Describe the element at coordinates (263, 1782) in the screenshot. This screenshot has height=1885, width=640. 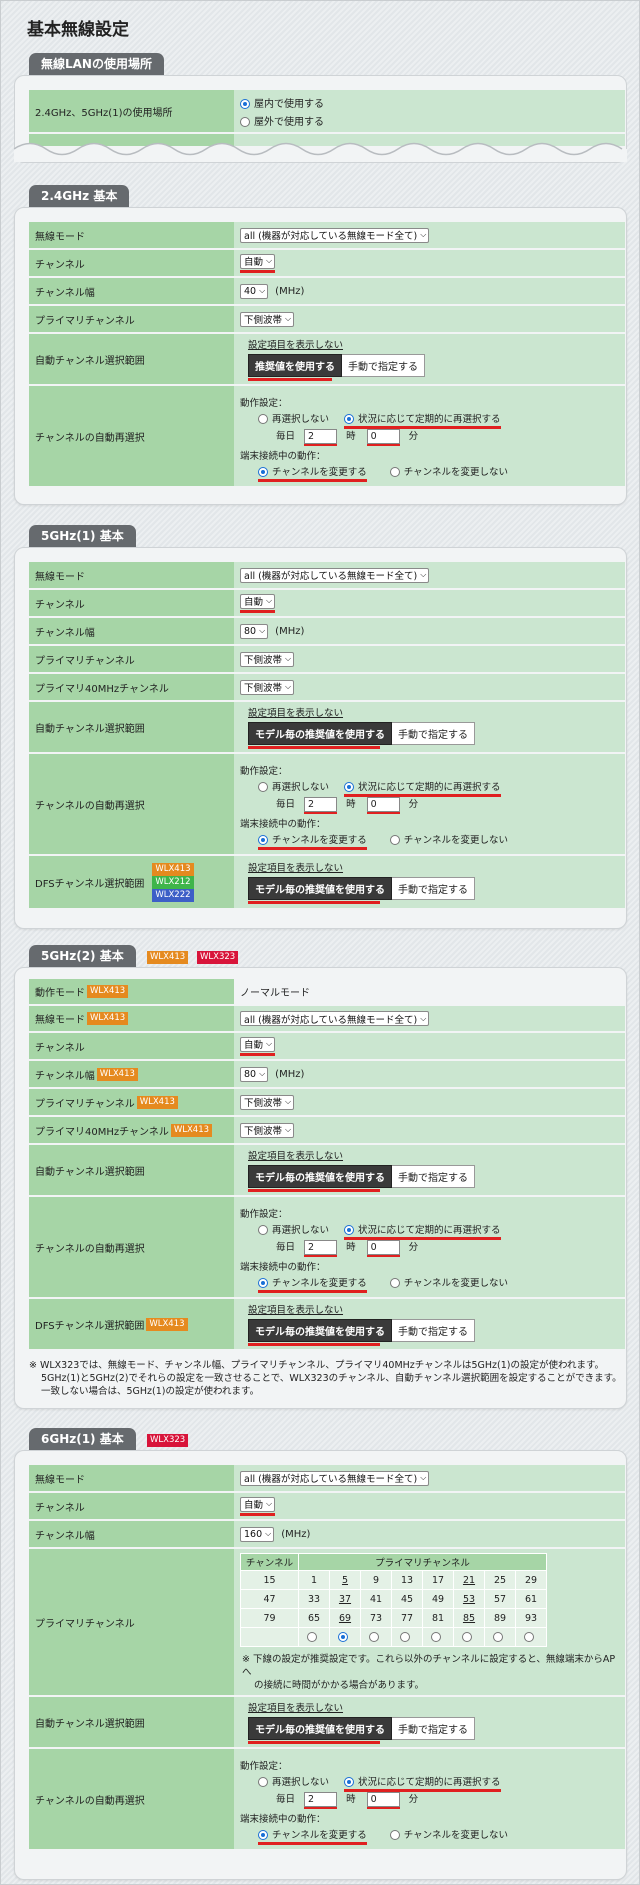
I see `sec6-no-reselect-radio` at that location.